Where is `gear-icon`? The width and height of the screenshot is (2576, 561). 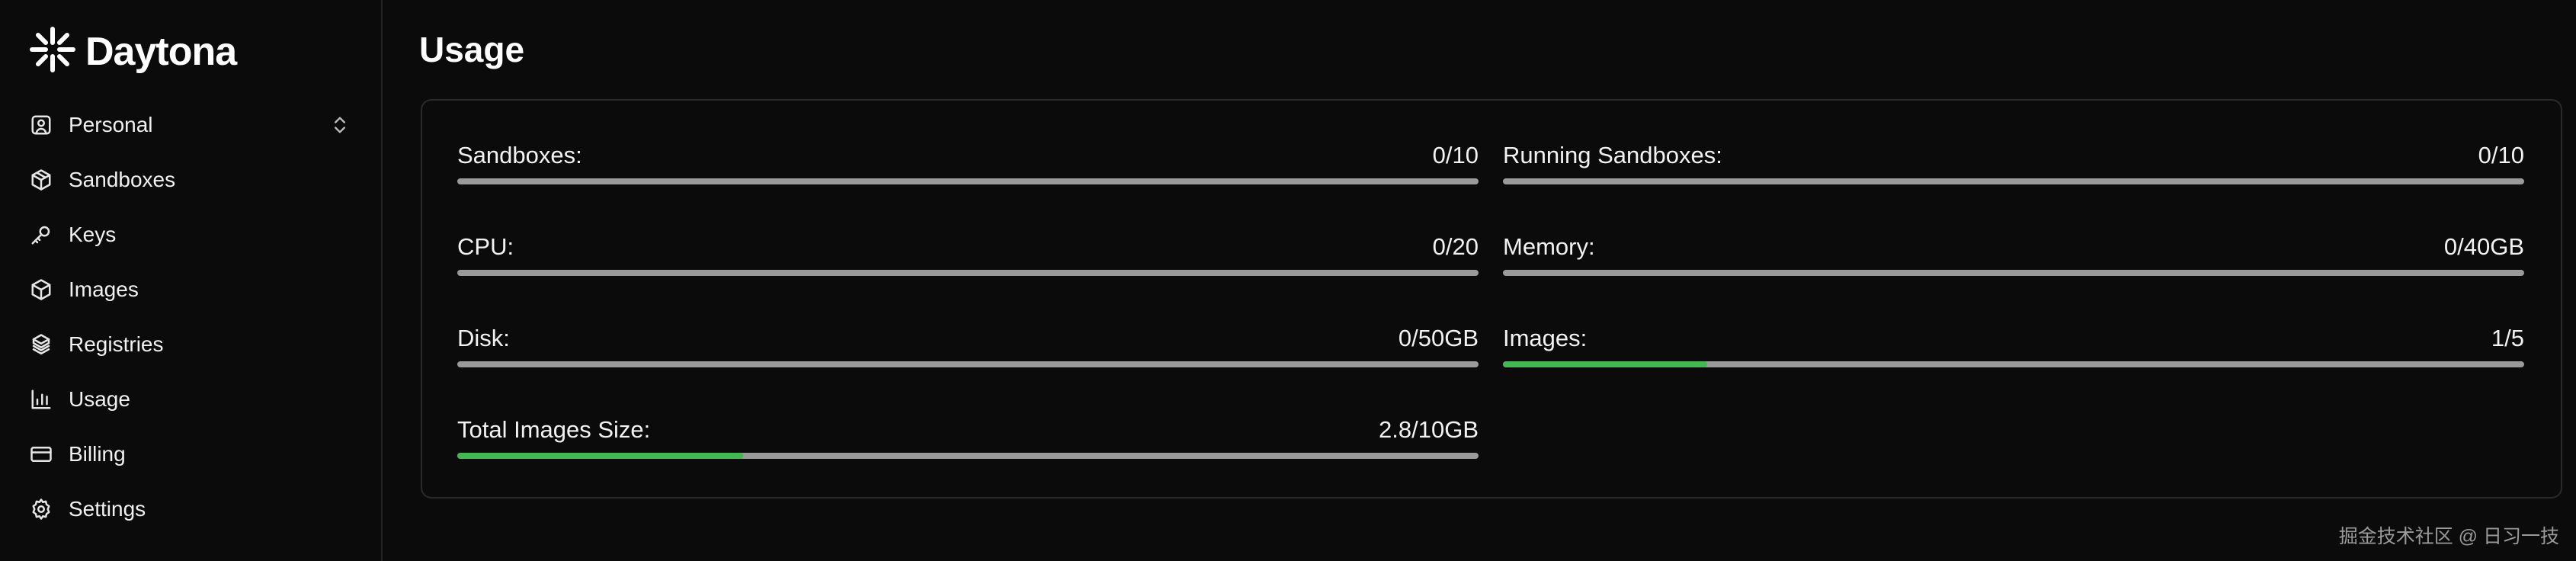 gear-icon is located at coordinates (41, 509).